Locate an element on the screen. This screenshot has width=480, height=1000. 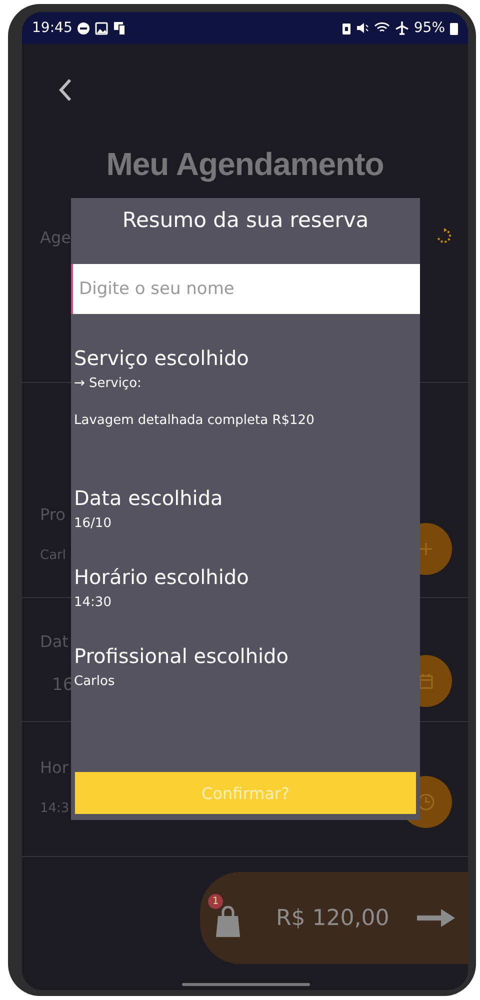
image-icon is located at coordinates (101, 28).